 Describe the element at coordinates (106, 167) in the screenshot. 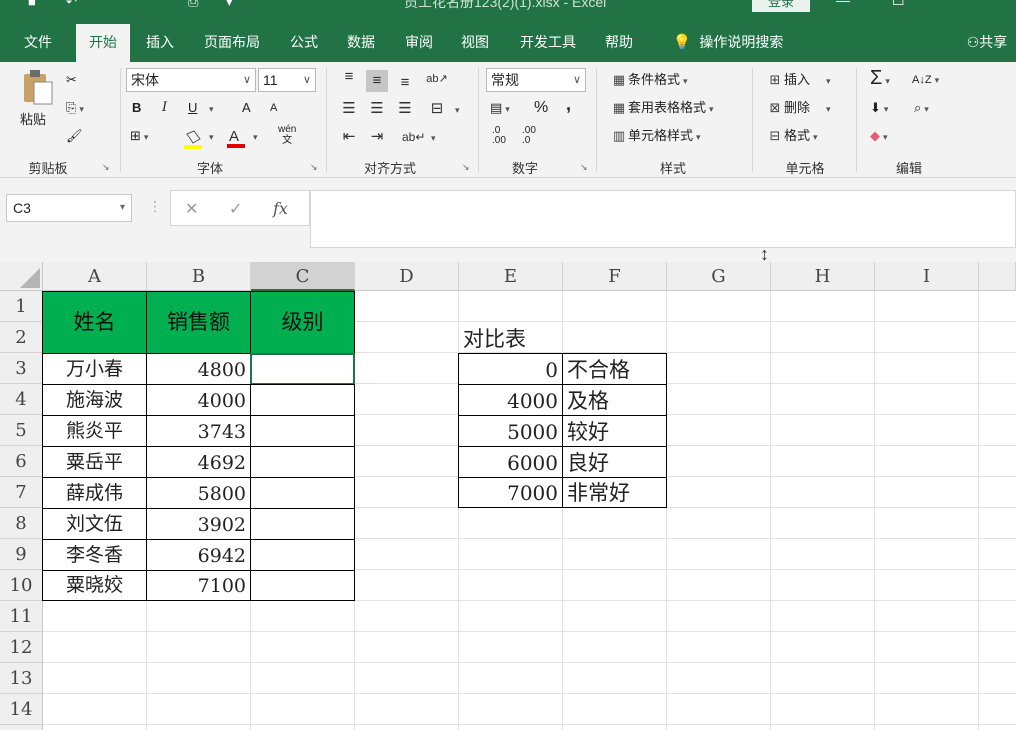

I see `clipboard-launcher-icon: ↘` at that location.